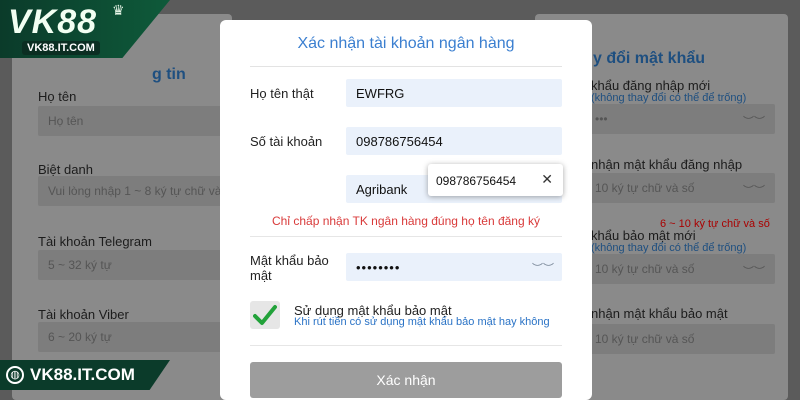  What do you see at coordinates (645, 188) in the screenshot?
I see `confirm-login-password-placeholder: 10 ký tự chữ và số` at bounding box center [645, 188].